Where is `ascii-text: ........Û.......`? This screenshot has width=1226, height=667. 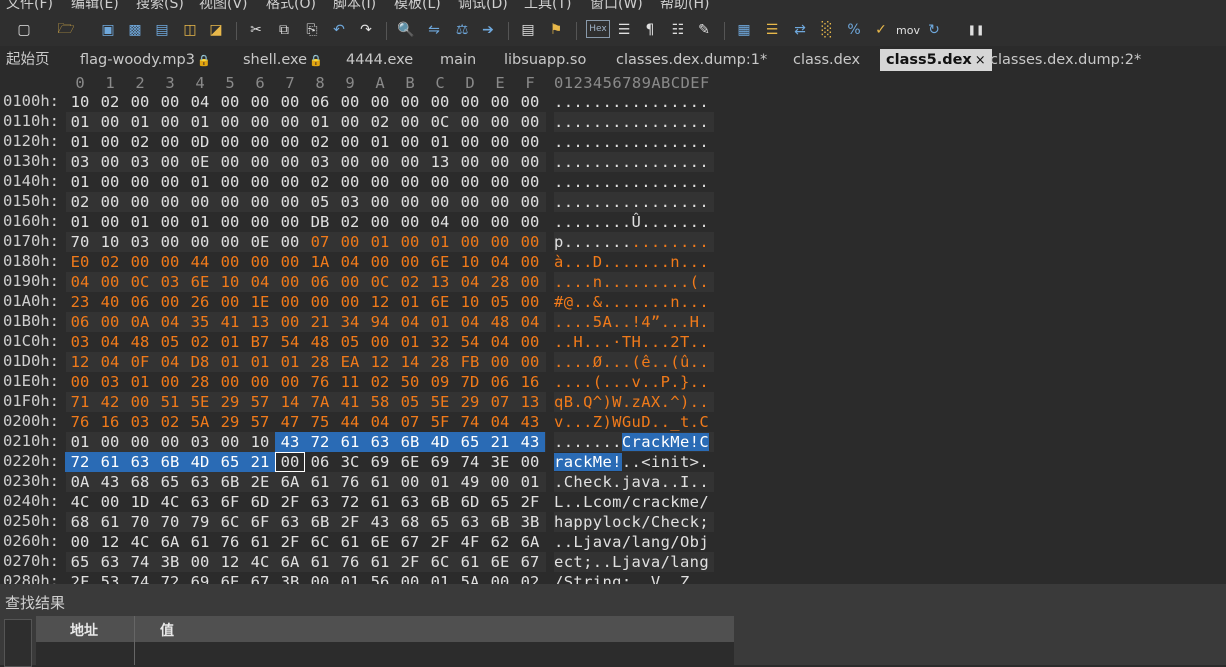
ascii-text: ........Û....... is located at coordinates (631, 222).